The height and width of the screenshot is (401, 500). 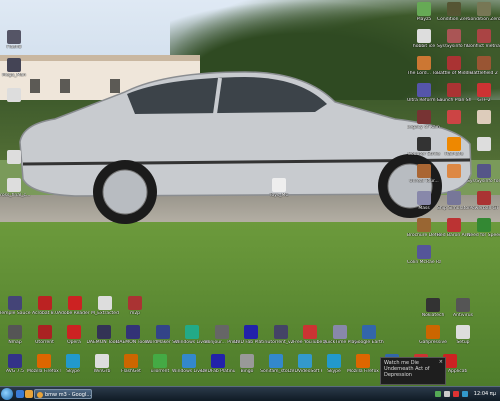 I want to click on desktop-icon: Battle of Middle, so click(x=454, y=66).